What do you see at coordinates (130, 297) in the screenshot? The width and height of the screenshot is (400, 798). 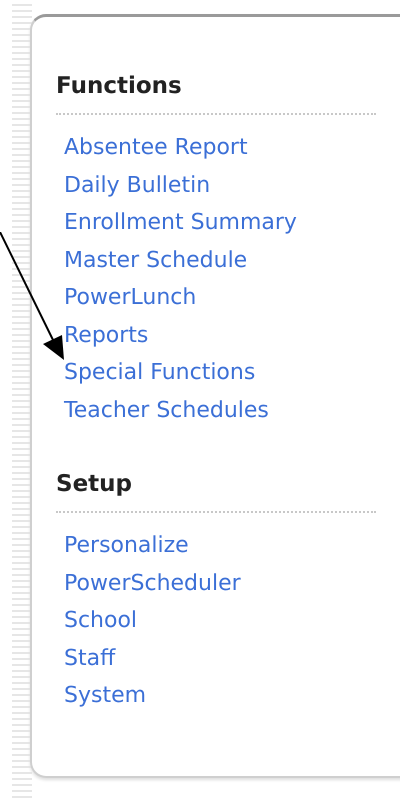 I see `menu-link: PowerLunch` at bounding box center [130, 297].